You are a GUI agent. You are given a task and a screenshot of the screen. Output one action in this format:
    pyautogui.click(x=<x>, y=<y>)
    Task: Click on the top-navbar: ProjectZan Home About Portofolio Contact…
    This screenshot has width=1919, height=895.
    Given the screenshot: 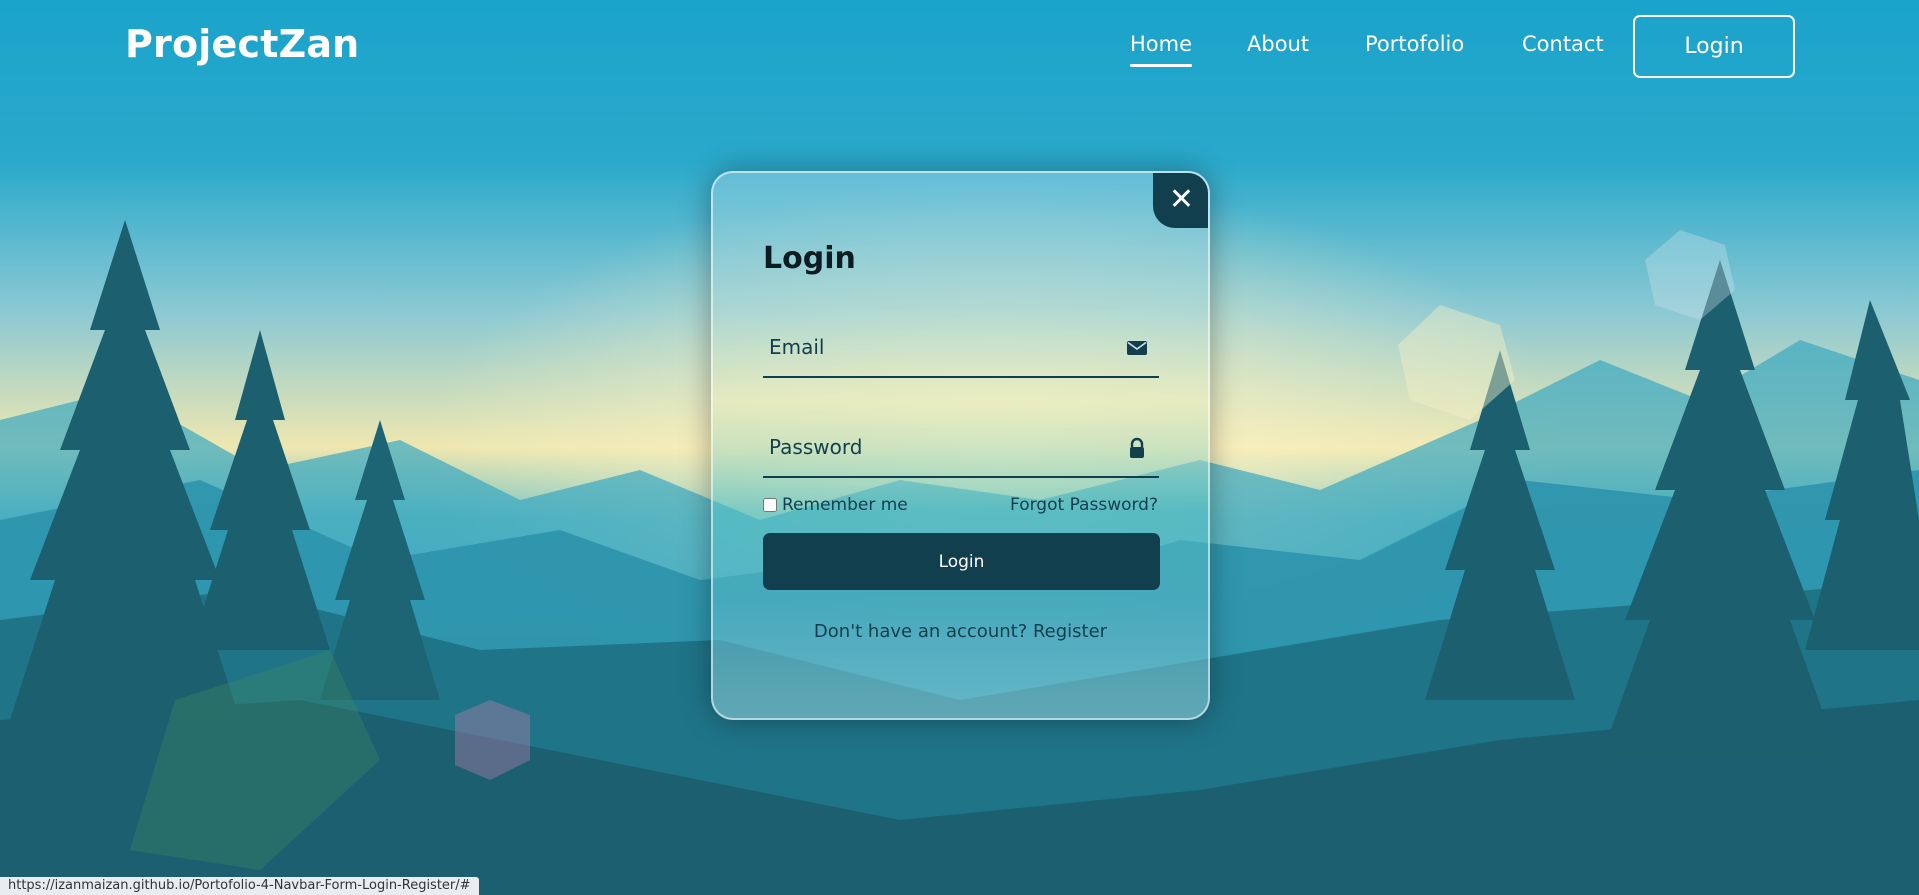 What is the action you would take?
    pyautogui.click(x=959, y=47)
    